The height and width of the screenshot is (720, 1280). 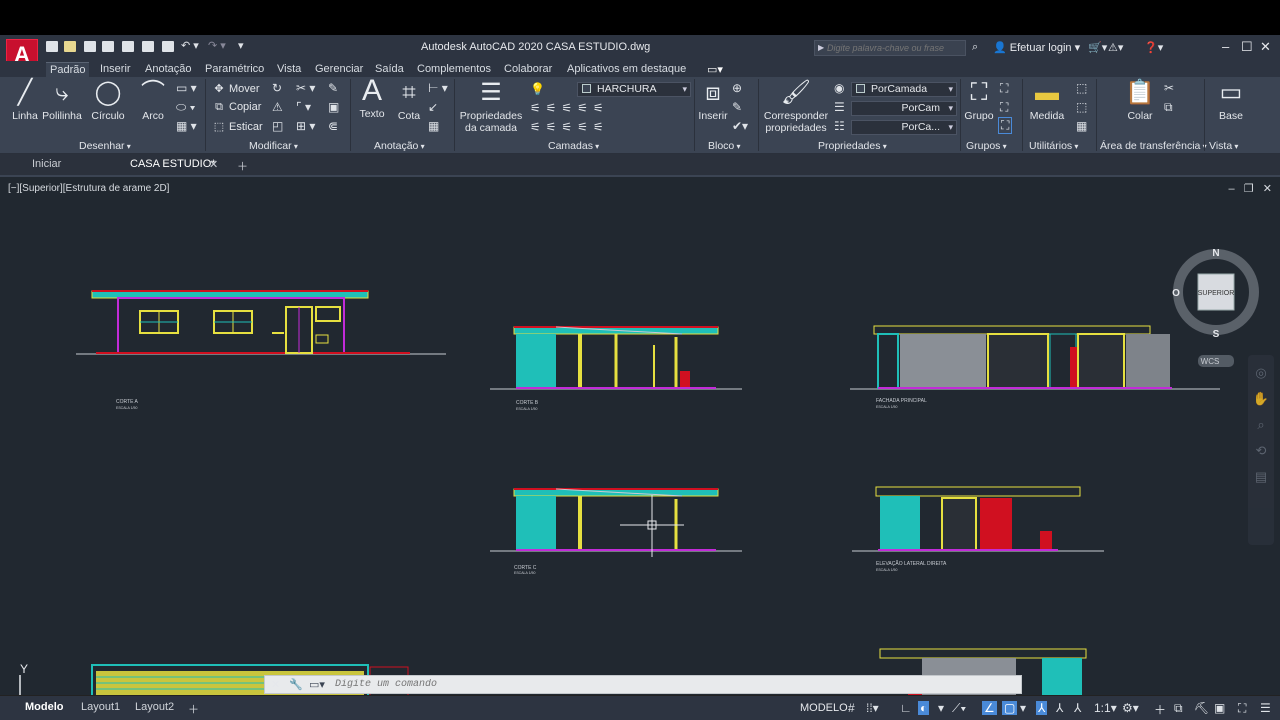 What do you see at coordinates (1261, 477) in the screenshot?
I see `showmotion-icon: ▤` at bounding box center [1261, 477].